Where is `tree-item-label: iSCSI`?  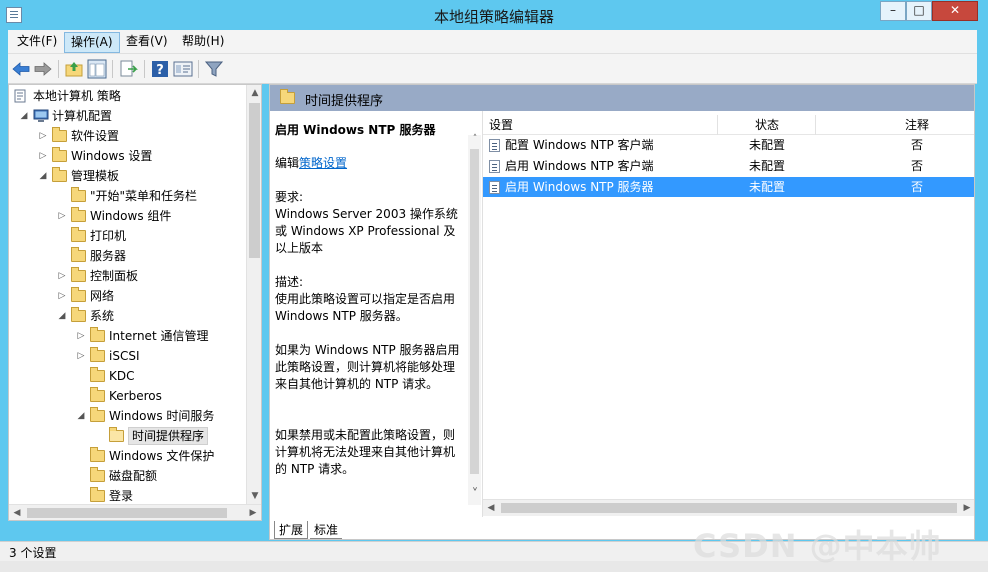
tree-item-label: iSCSI is located at coordinates (124, 356).